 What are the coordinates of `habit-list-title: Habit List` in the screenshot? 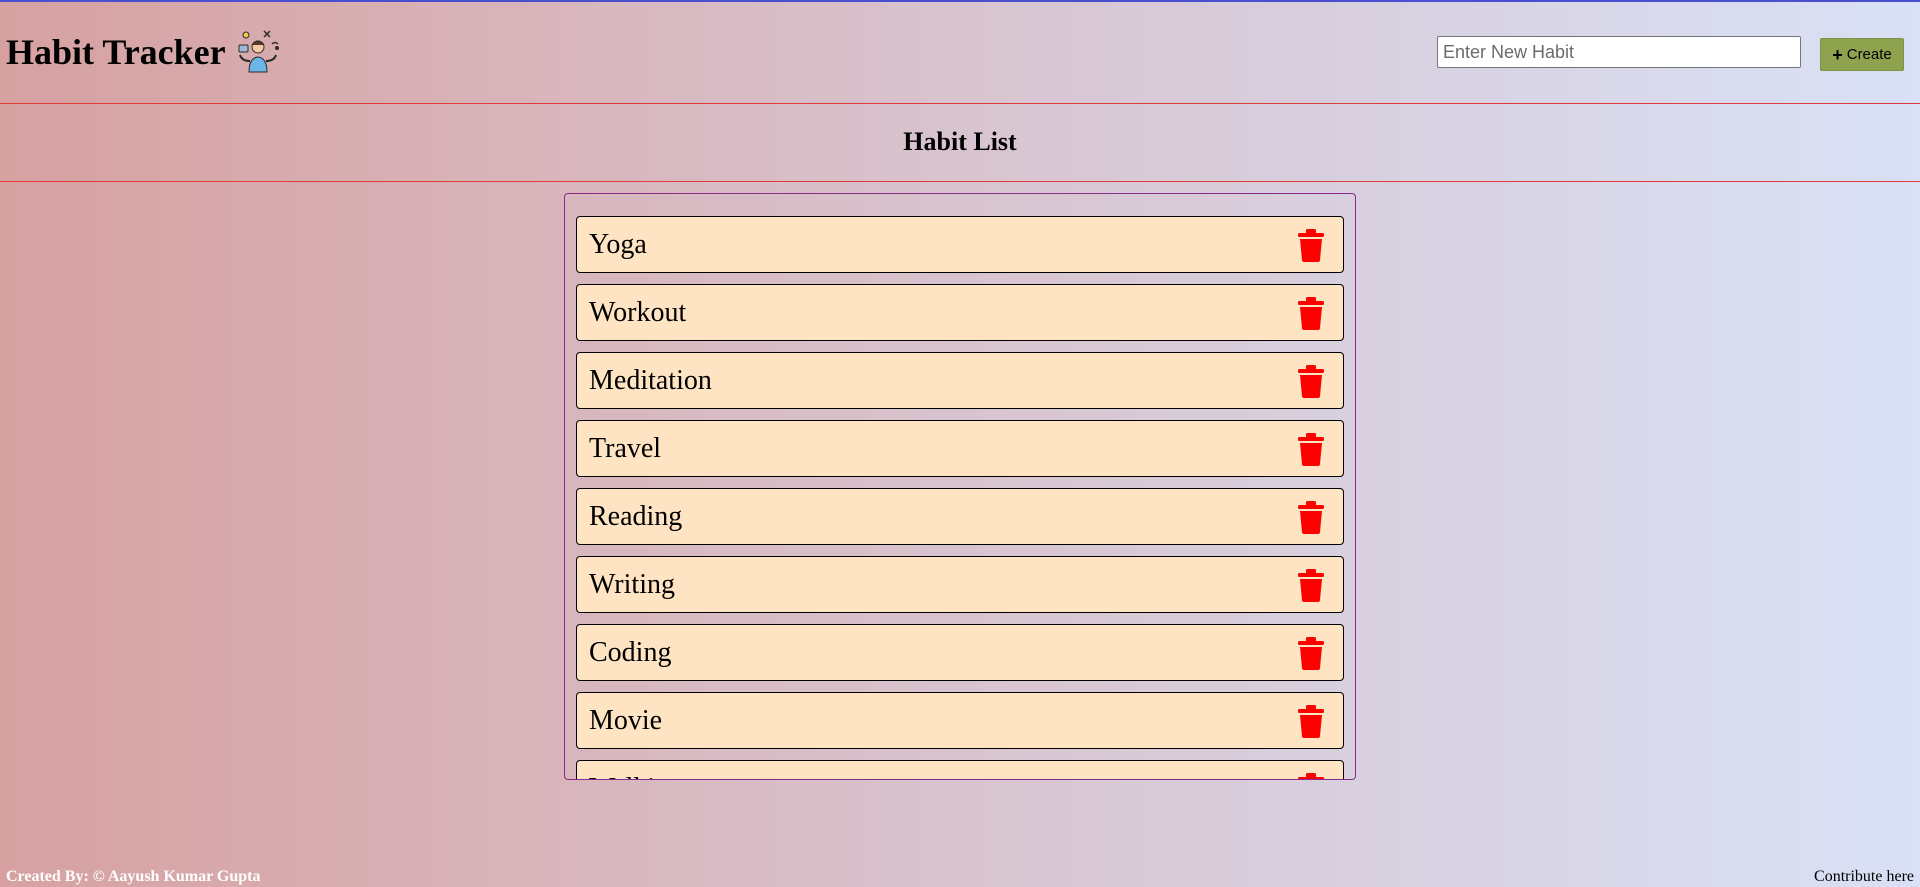 It's located at (960, 141).